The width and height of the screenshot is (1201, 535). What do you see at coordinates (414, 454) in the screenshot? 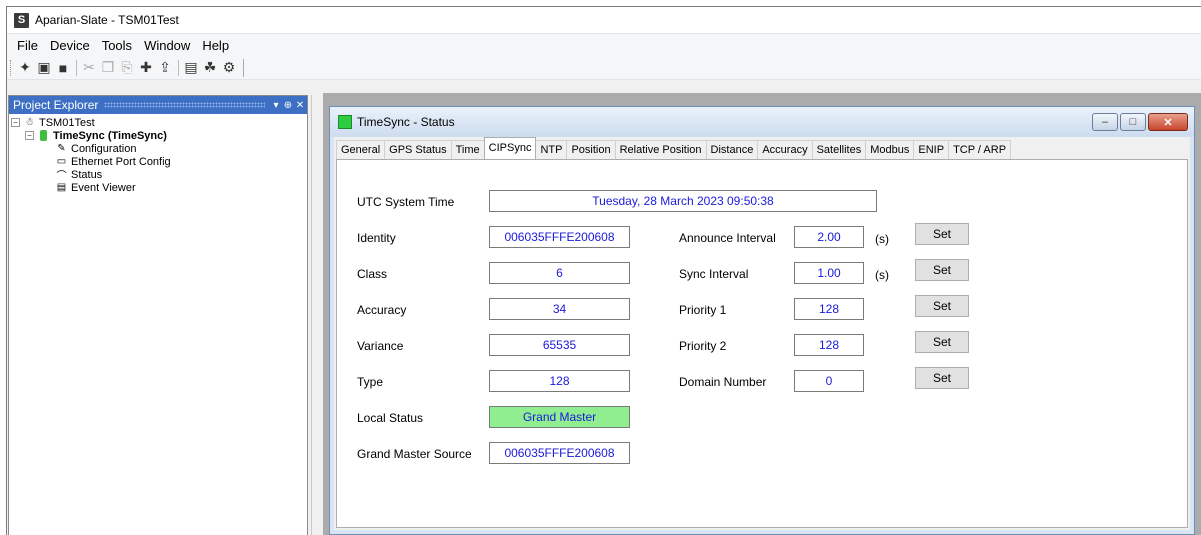
I see `grand-master-source-label: Grand Master Source` at bounding box center [414, 454].